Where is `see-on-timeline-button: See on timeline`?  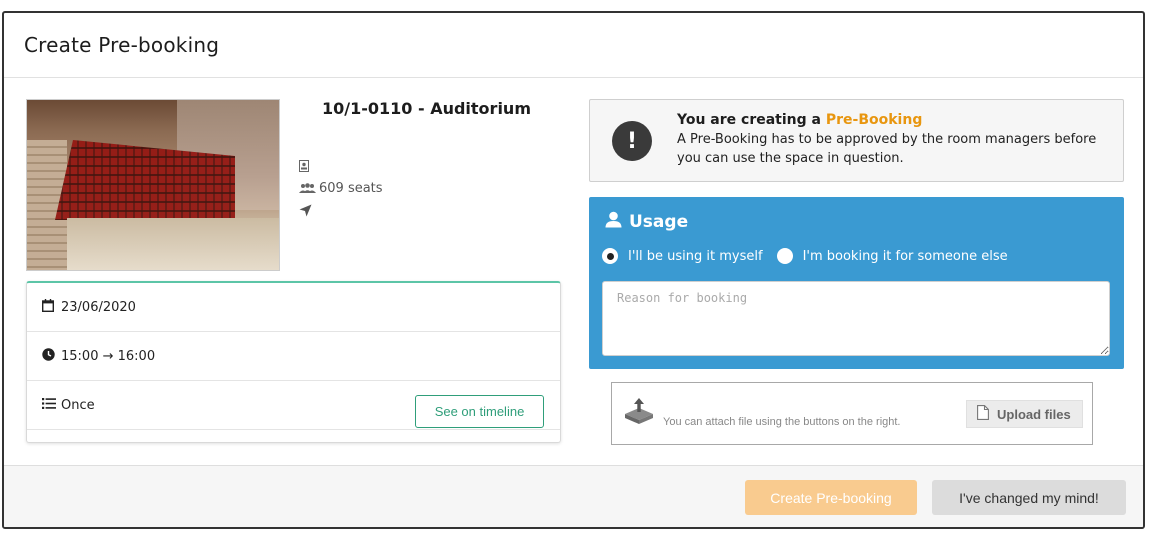
see-on-timeline-button: See on timeline is located at coordinates (479, 411).